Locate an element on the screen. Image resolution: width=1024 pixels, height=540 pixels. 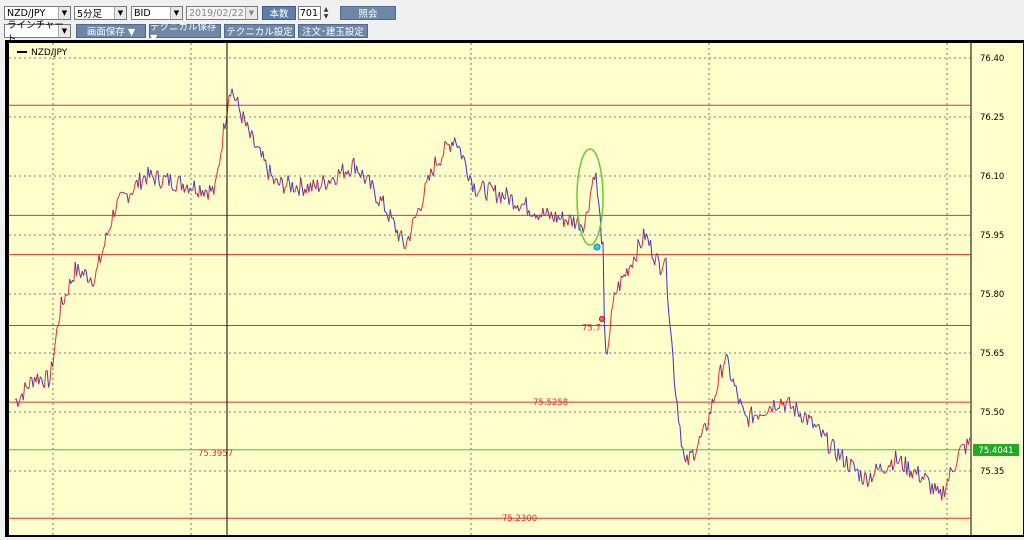
save-technical-button: テクニカル保存▼ is located at coordinates (185, 31).